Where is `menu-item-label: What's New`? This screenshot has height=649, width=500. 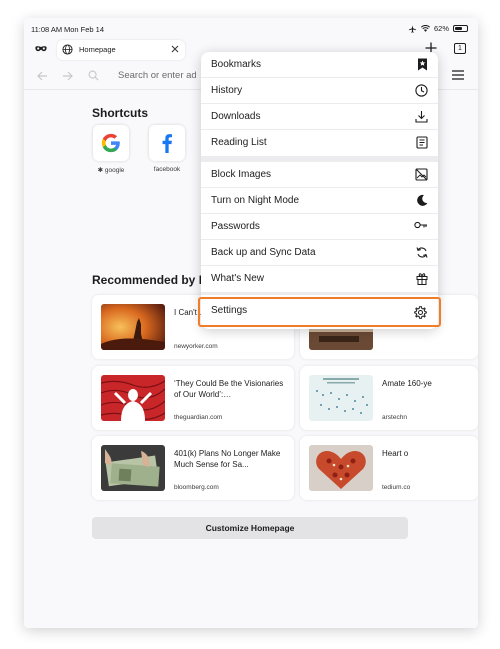
menu-item-label: What's New is located at coordinates (238, 278).